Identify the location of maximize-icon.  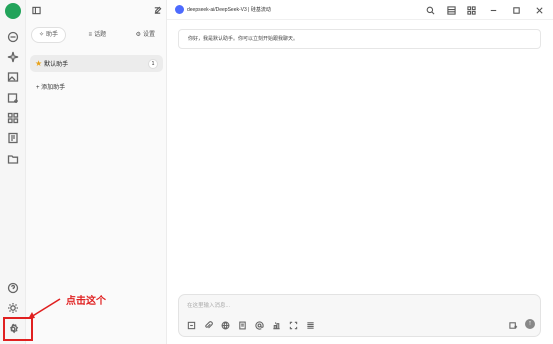
(516, 10).